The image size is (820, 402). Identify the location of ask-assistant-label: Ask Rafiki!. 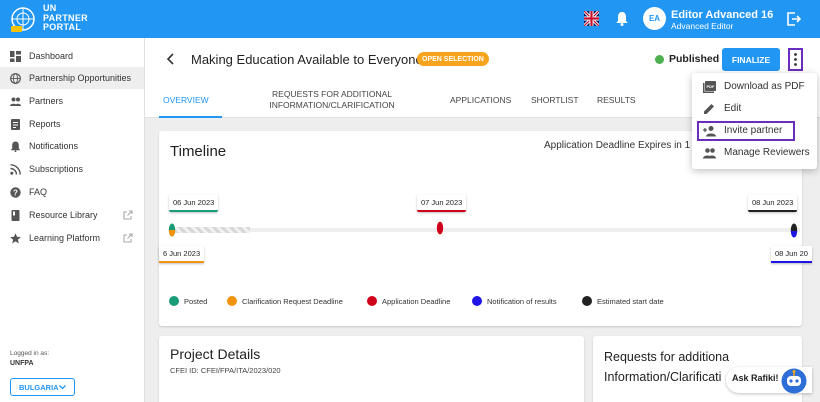
(755, 378).